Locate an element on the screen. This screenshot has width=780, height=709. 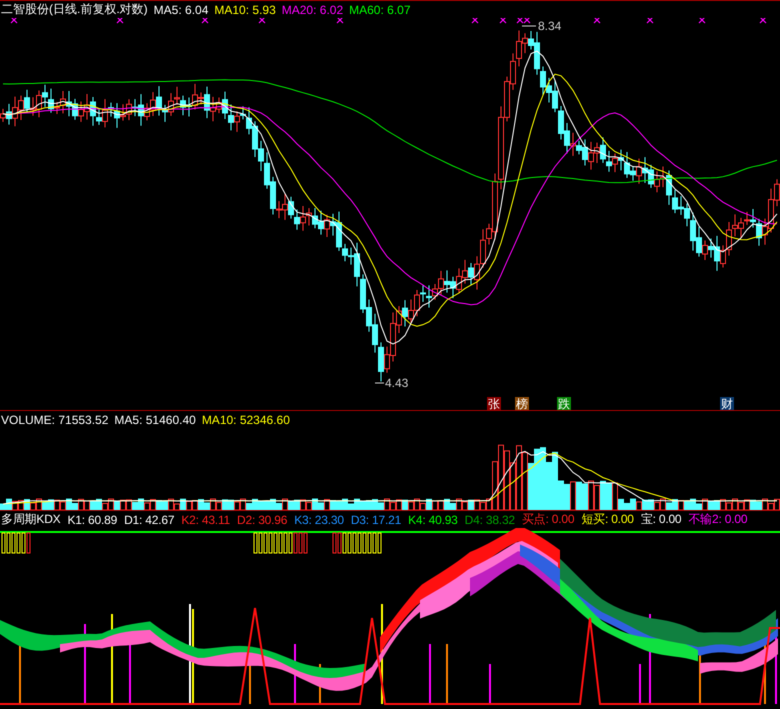
indicator-value: MA10: 52346.60 is located at coordinates (246, 419).